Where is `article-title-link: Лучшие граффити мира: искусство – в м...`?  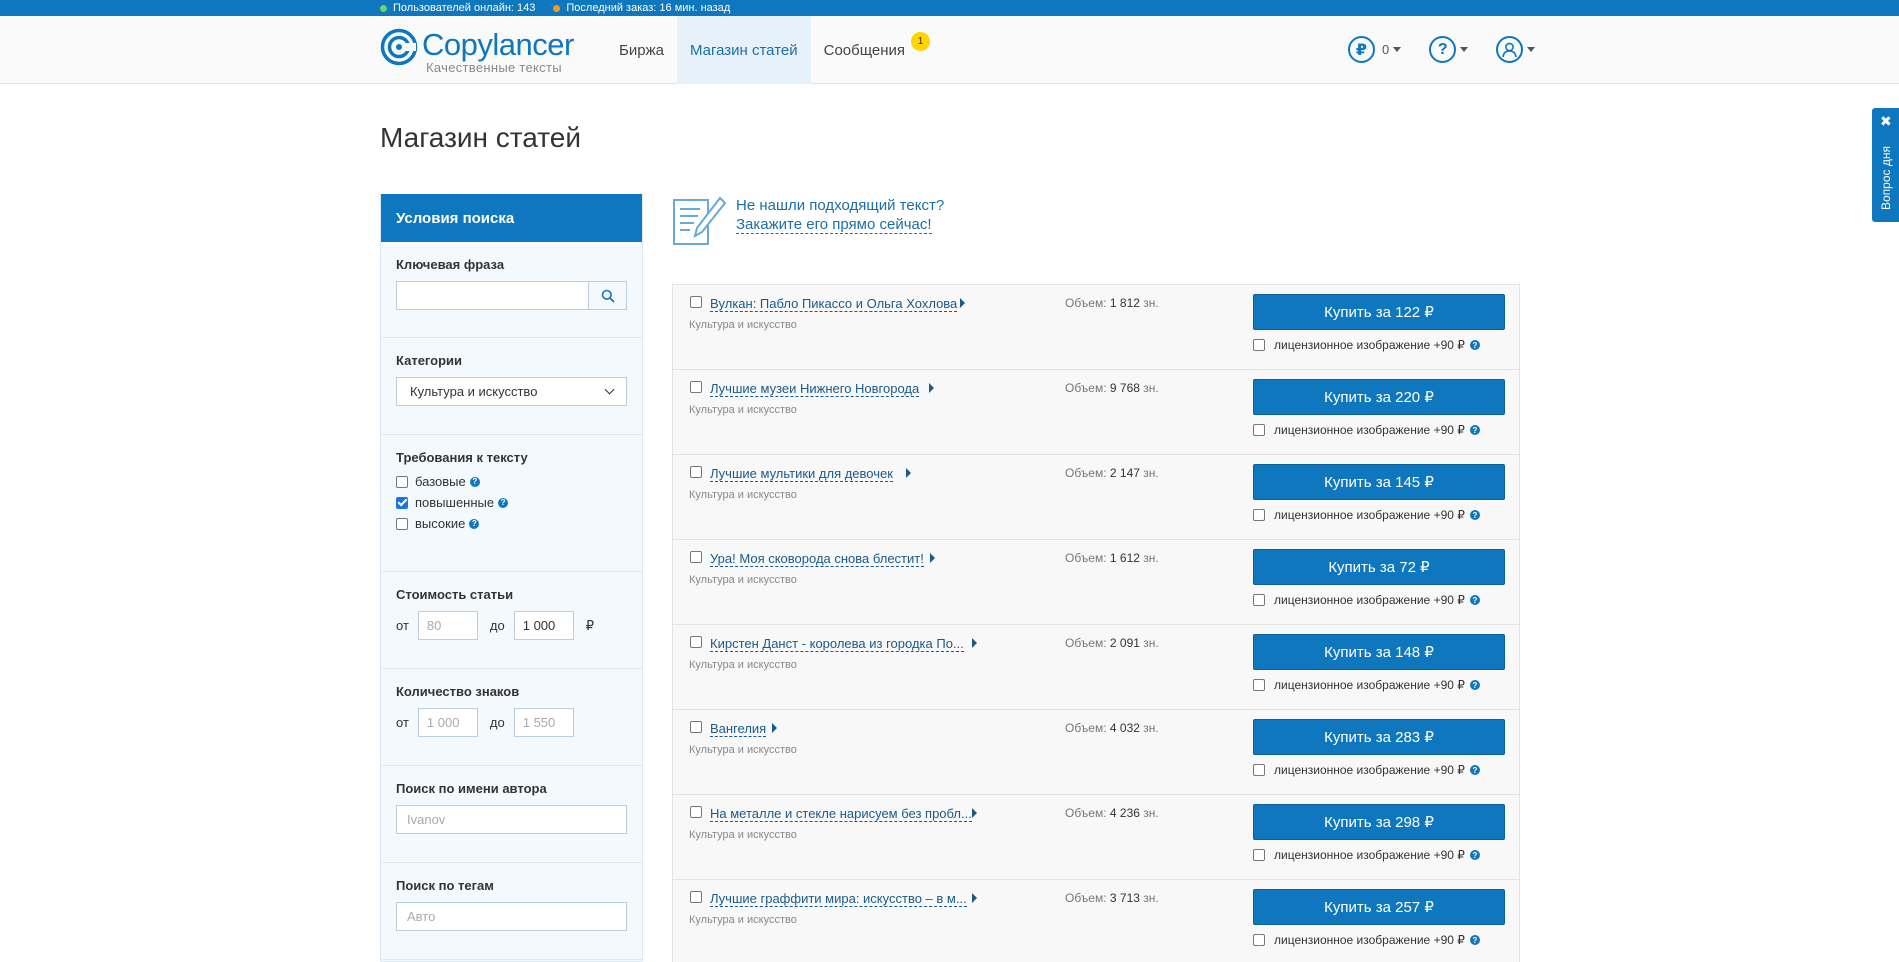
article-title-link: Лучшие граффити мира: искусство – в м... is located at coordinates (838, 899).